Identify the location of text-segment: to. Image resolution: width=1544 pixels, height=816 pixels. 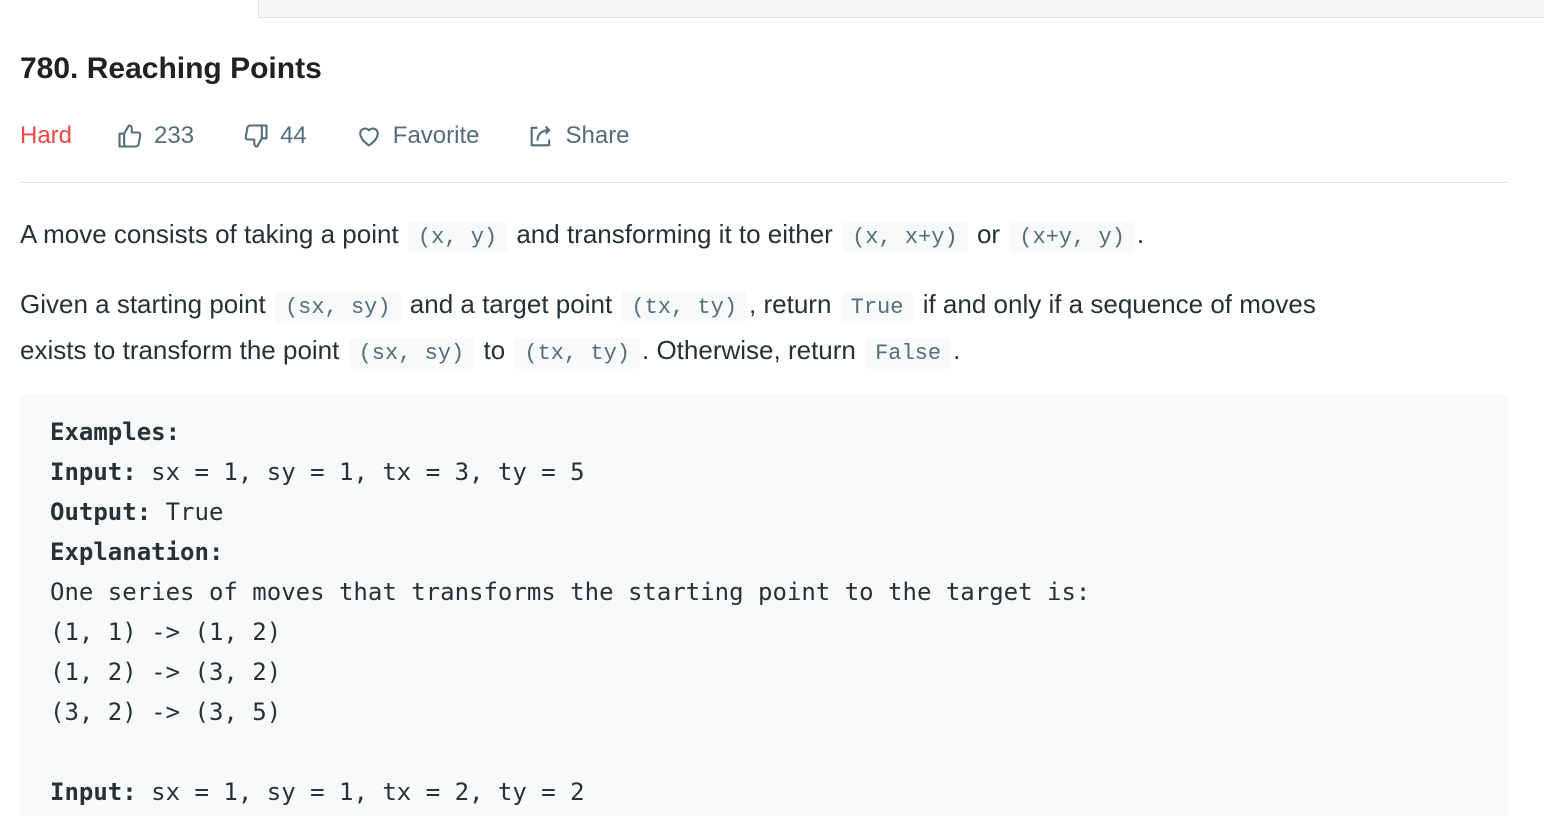
(494, 350).